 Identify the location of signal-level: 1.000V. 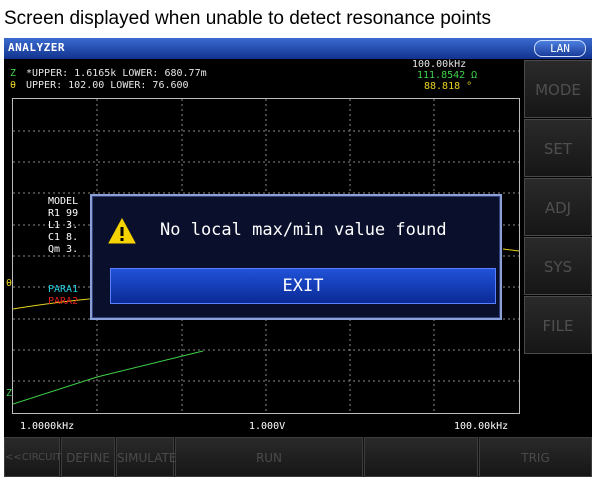
(267, 426).